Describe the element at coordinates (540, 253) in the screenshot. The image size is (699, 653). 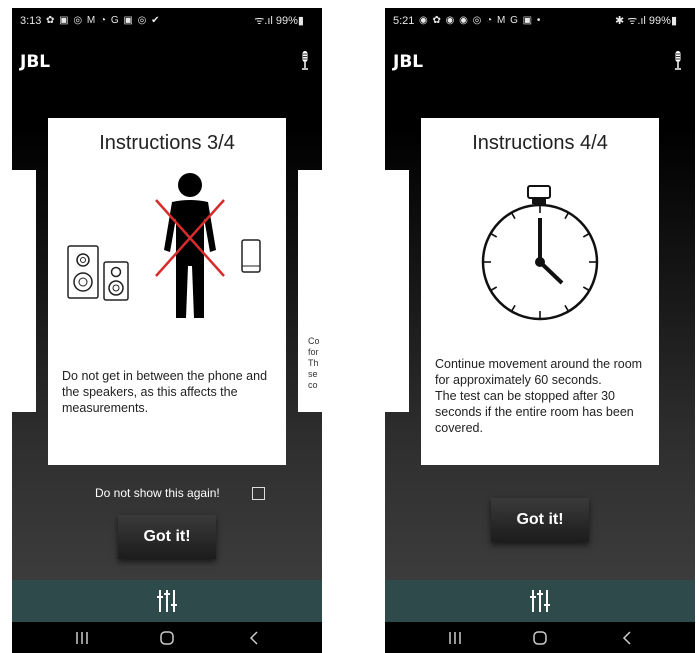
I see `stopwatch-icon` at that location.